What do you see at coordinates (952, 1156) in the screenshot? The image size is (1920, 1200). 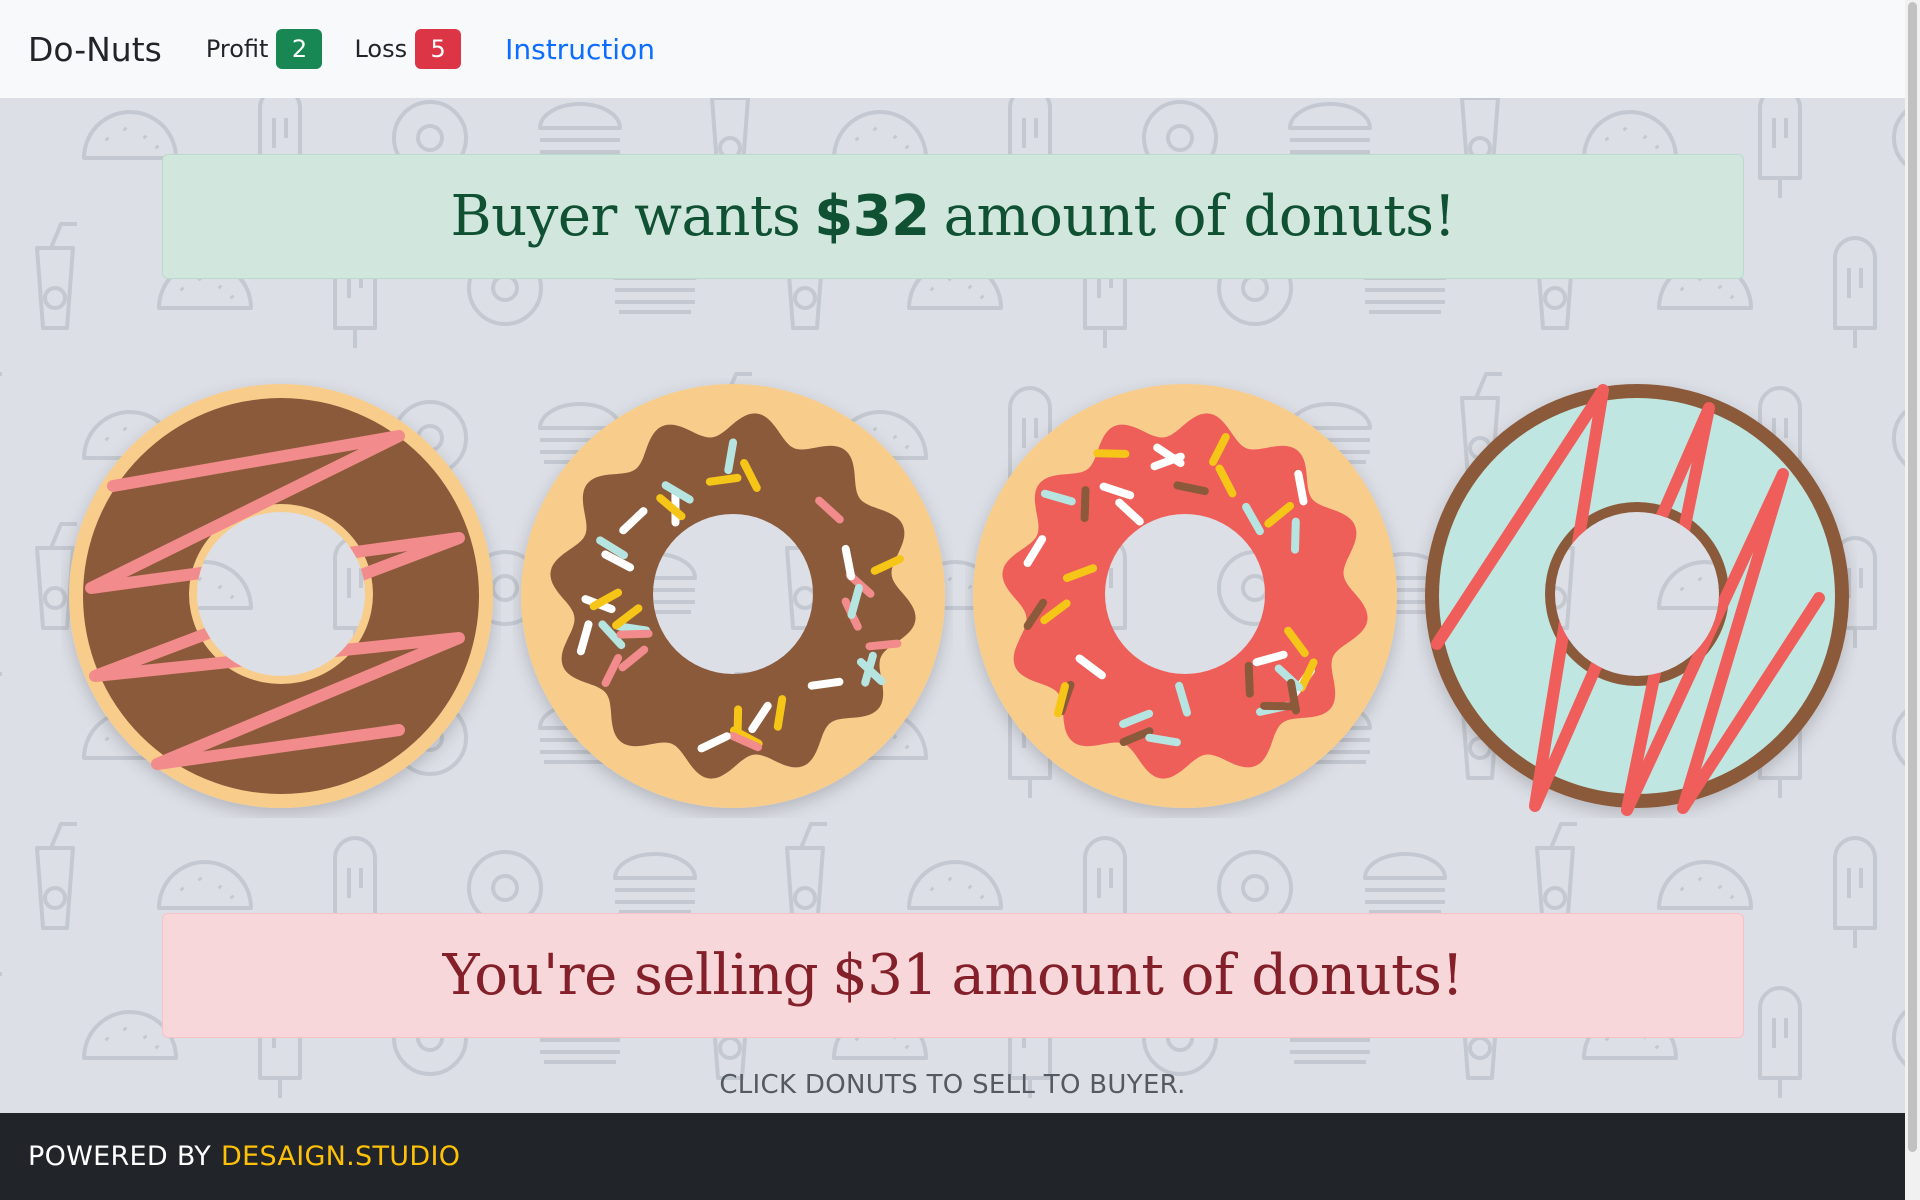 I see `footer: POWERED BY DESAIGN.STUDIO` at bounding box center [952, 1156].